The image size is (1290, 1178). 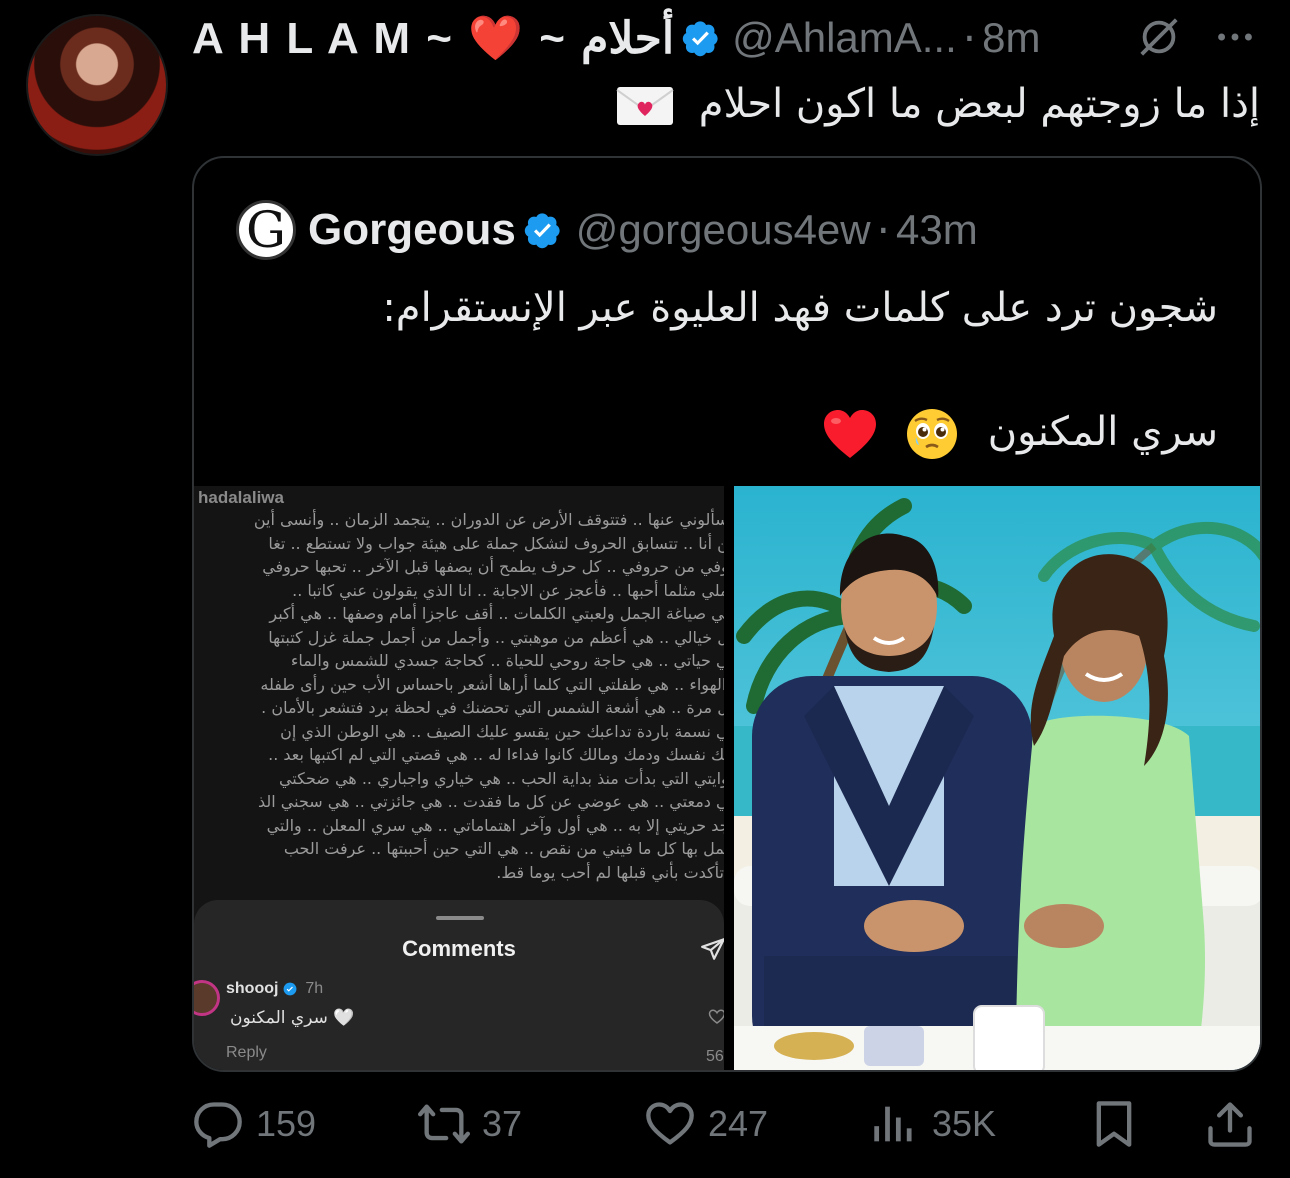 What do you see at coordinates (645, 106) in the screenshot?
I see `love-letter-icon` at bounding box center [645, 106].